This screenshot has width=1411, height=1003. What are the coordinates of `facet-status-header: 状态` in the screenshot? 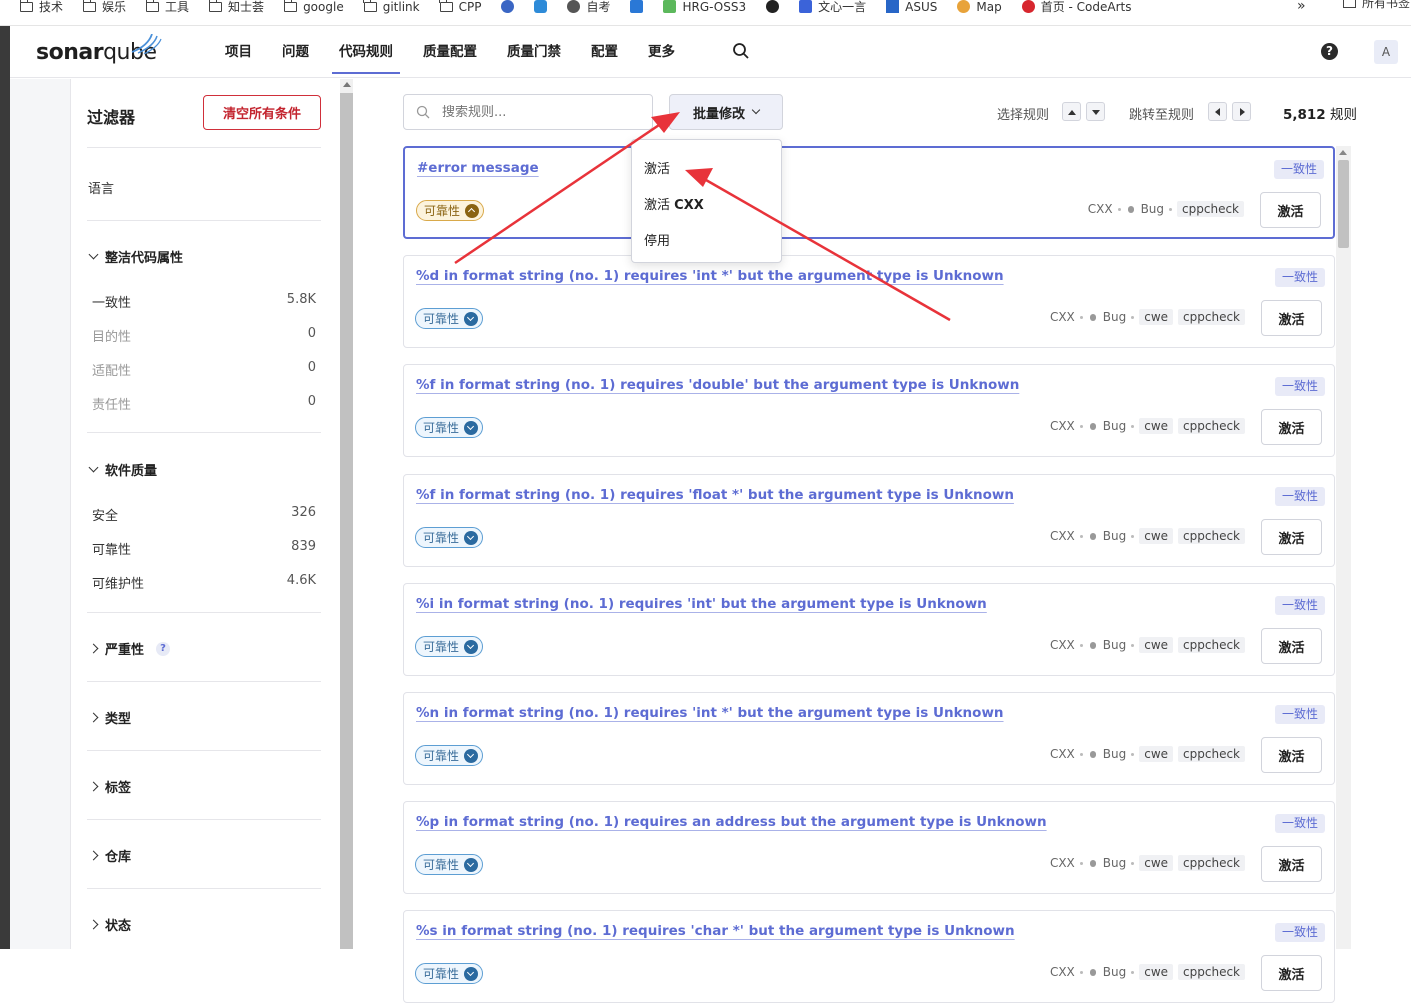 It's located at (109, 924).